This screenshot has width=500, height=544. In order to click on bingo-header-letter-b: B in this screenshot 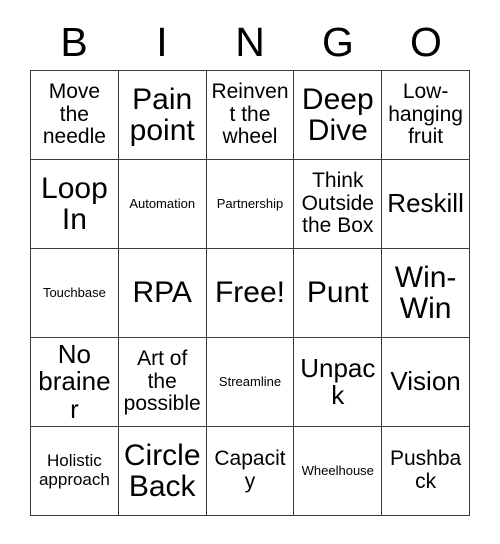, I will do `click(74, 41)`.